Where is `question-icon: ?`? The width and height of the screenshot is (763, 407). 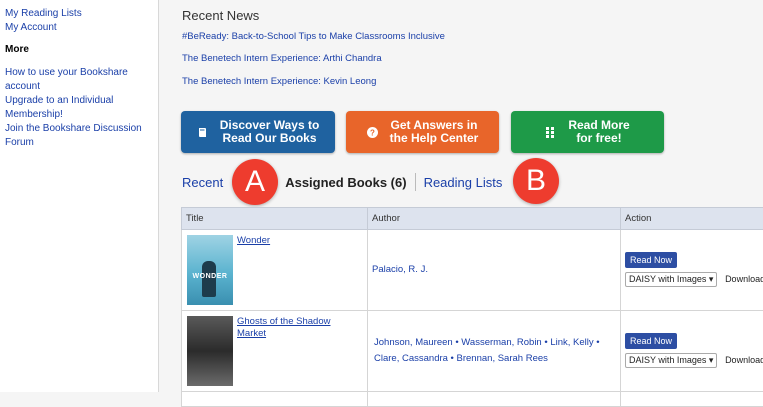 question-icon: ? is located at coordinates (372, 132).